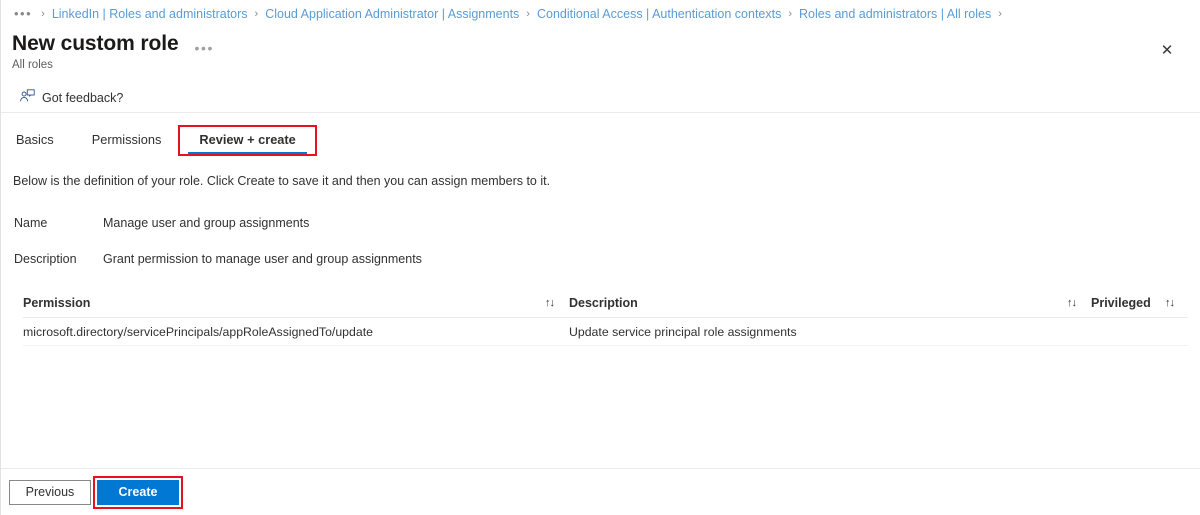 Image resolution: width=1200 pixels, height=515 pixels. Describe the element at coordinates (1177, 303) in the screenshot. I see `sort-icon-privileged: ↑↓` at that location.